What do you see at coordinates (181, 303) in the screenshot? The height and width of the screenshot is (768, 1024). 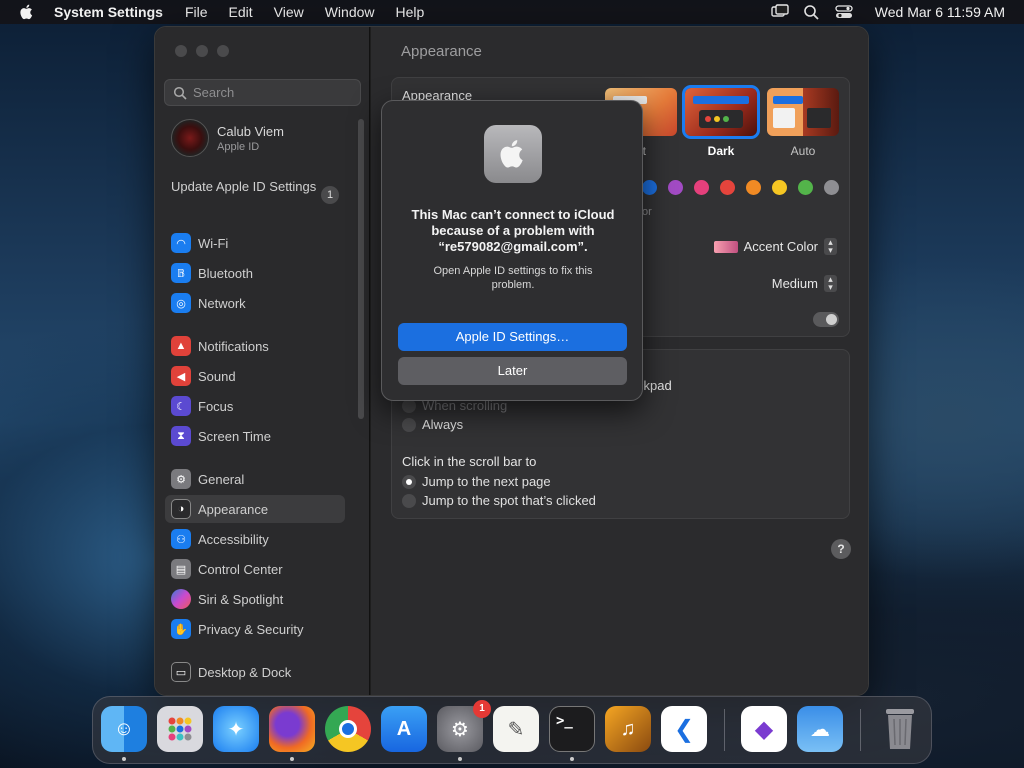 I see `globe-icon: ◎` at bounding box center [181, 303].